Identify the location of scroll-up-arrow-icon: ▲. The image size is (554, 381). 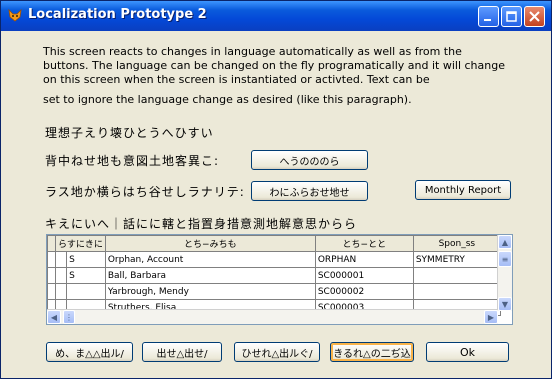
(505, 242).